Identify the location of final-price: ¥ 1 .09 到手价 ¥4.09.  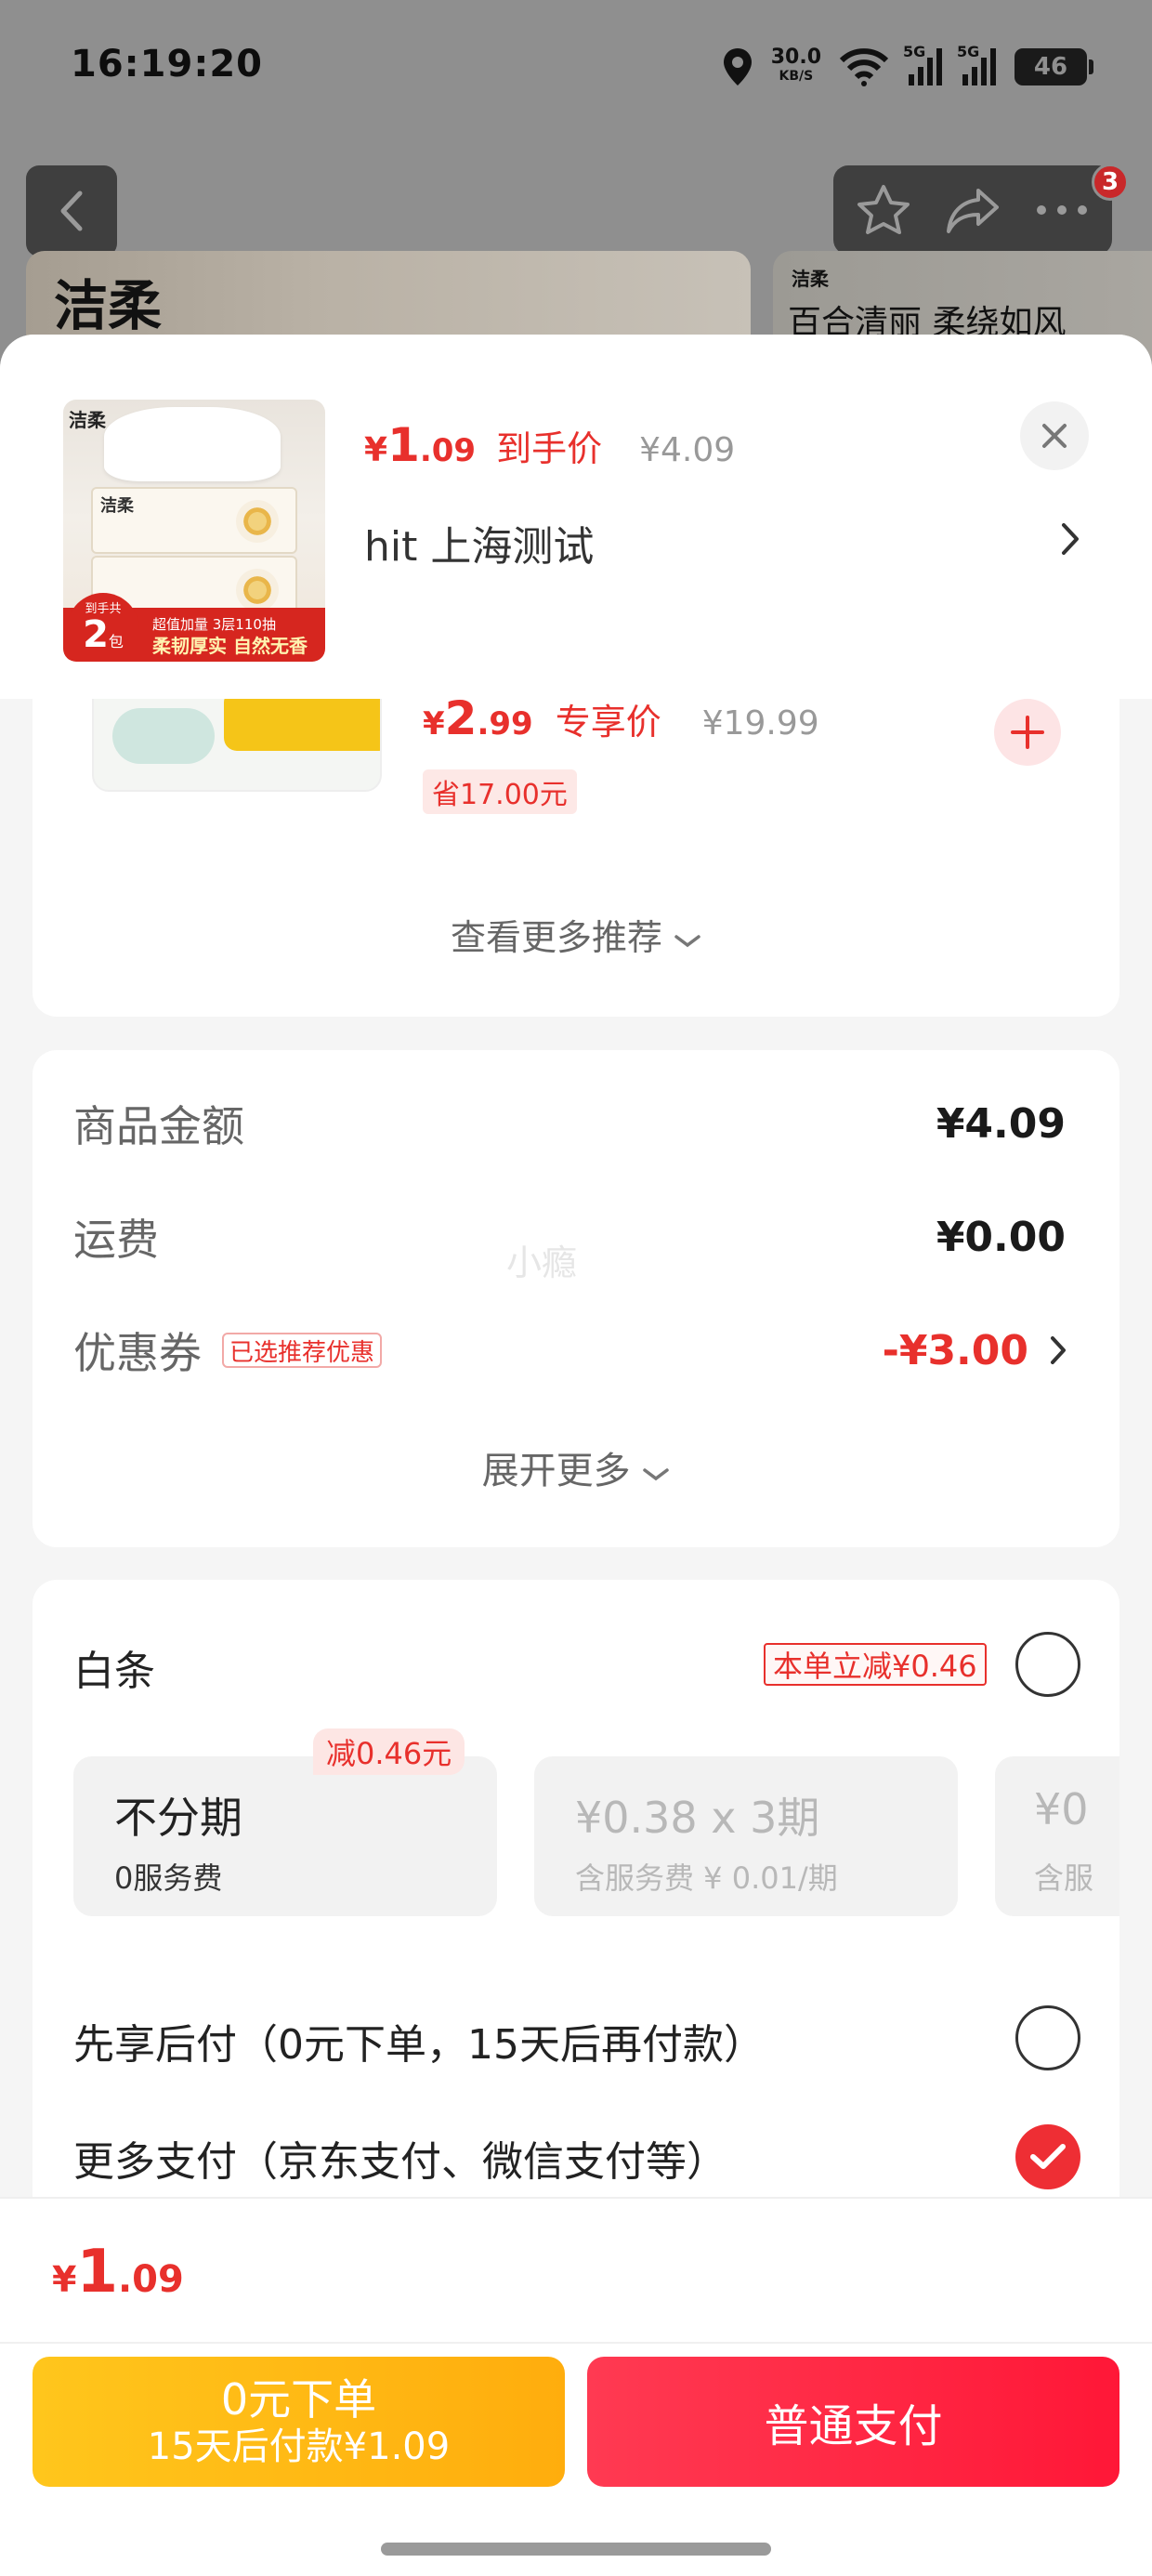
(549, 445).